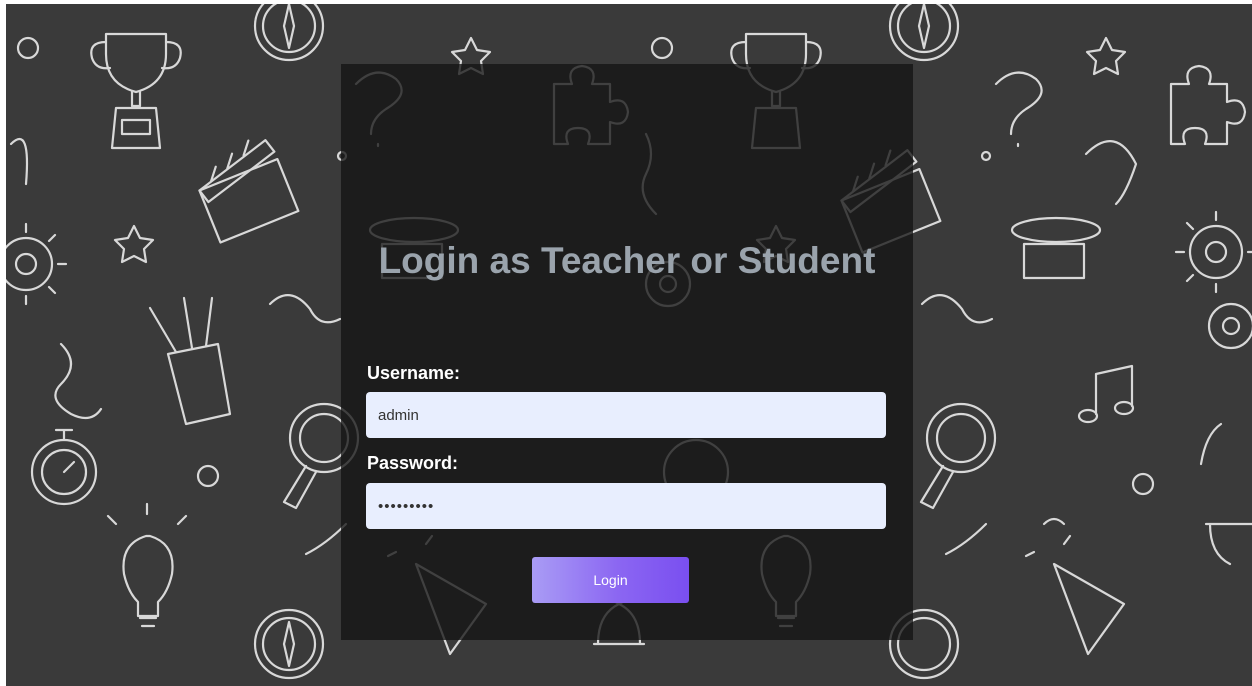 The image size is (1252, 686). I want to click on magnifier-icon, so click(958, 456).